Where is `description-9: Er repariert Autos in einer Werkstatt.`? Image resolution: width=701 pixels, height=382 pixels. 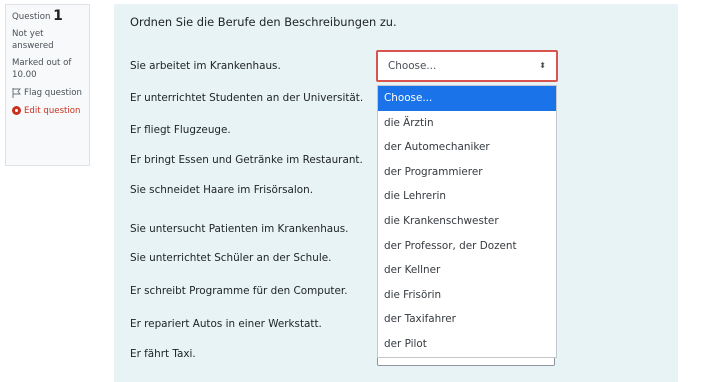 description-9: Er repariert Autos in einer Werkstatt. is located at coordinates (226, 324).